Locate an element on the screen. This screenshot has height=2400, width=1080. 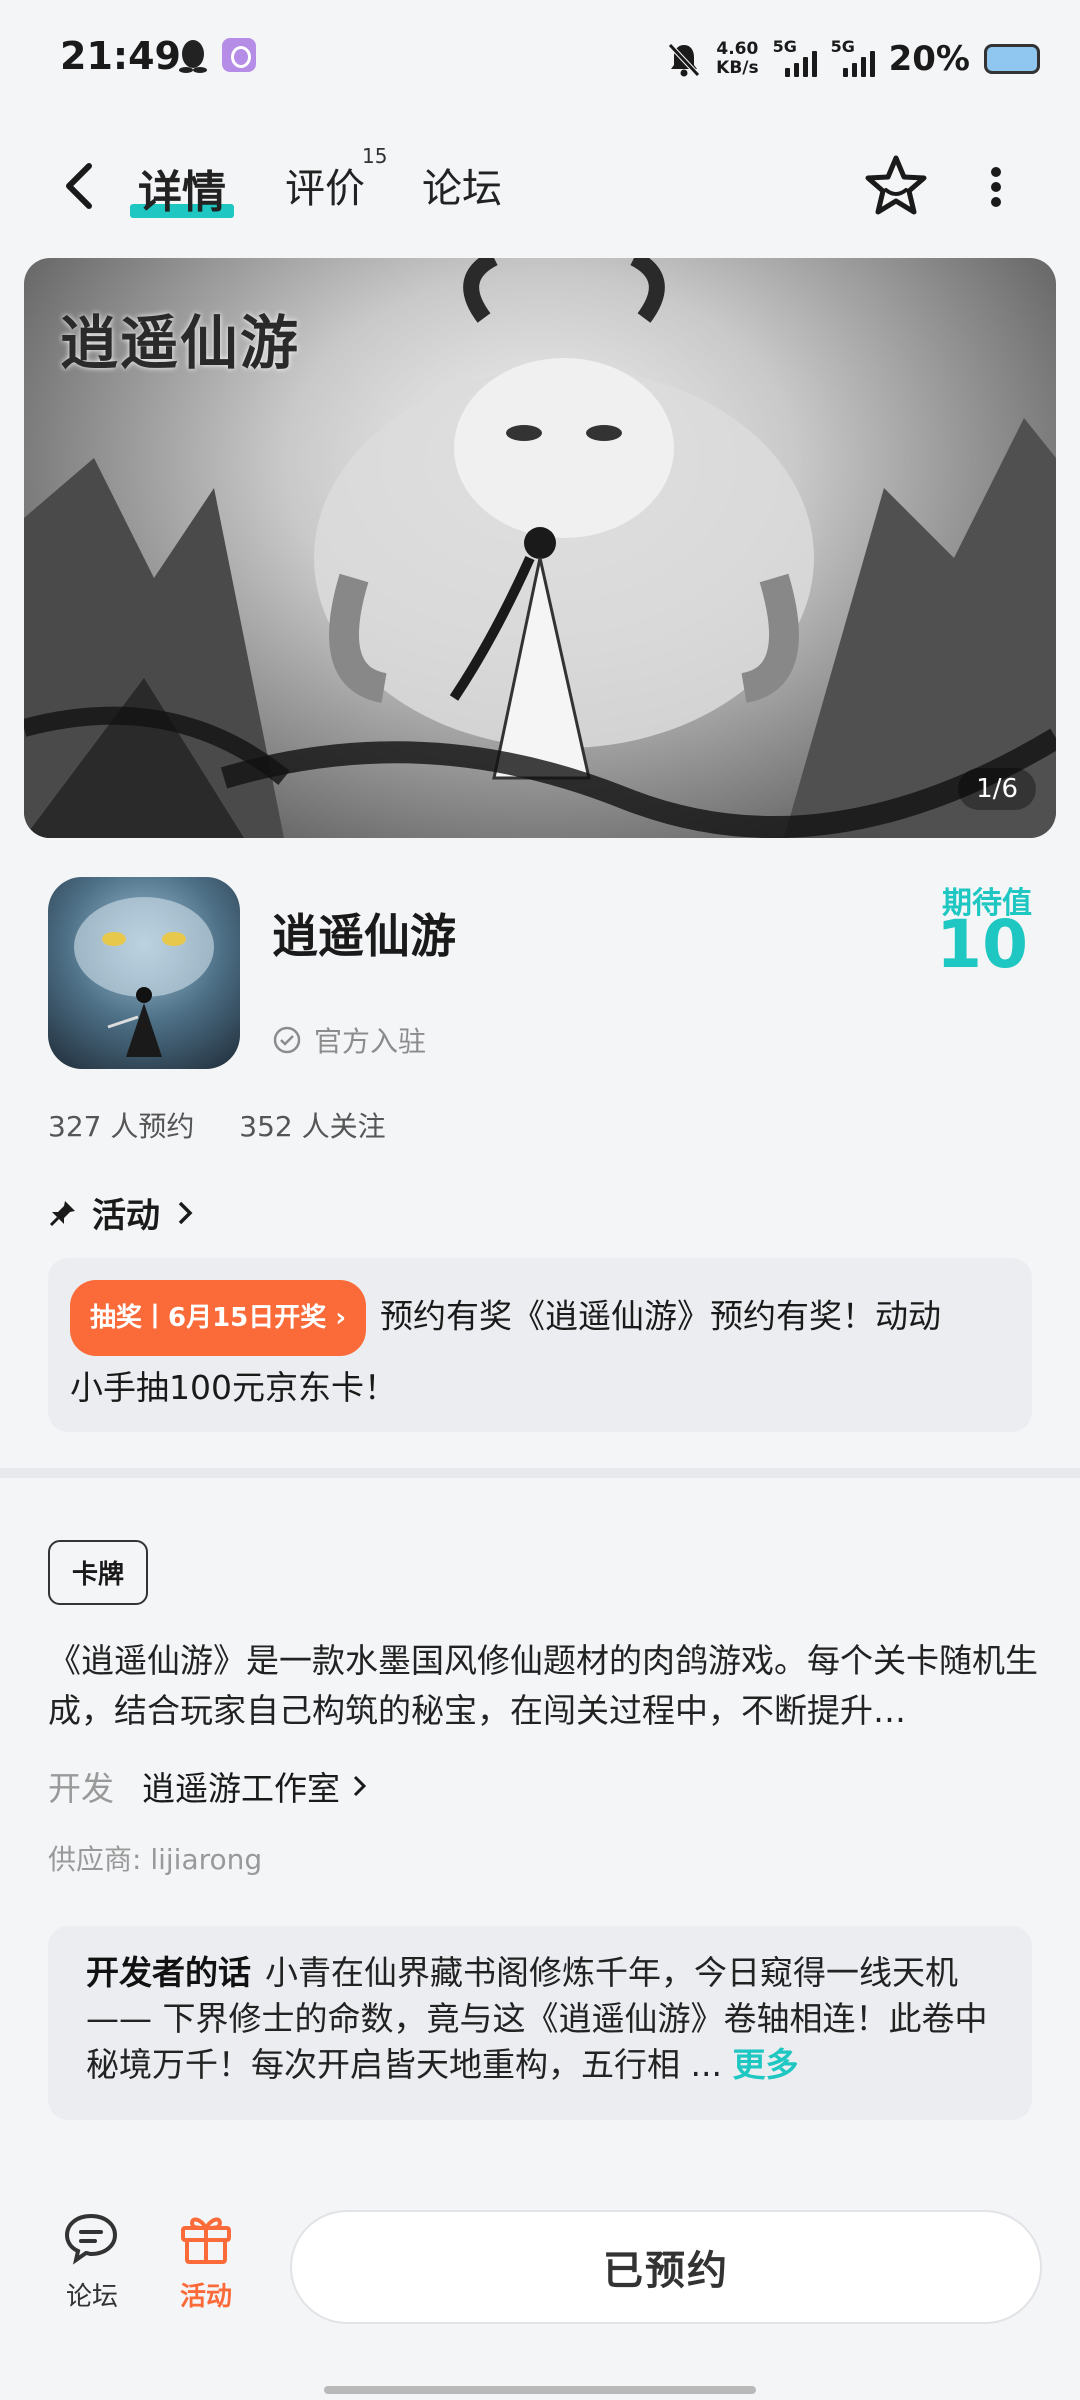
genre-tag: 卡牌 is located at coordinates (98, 1572).